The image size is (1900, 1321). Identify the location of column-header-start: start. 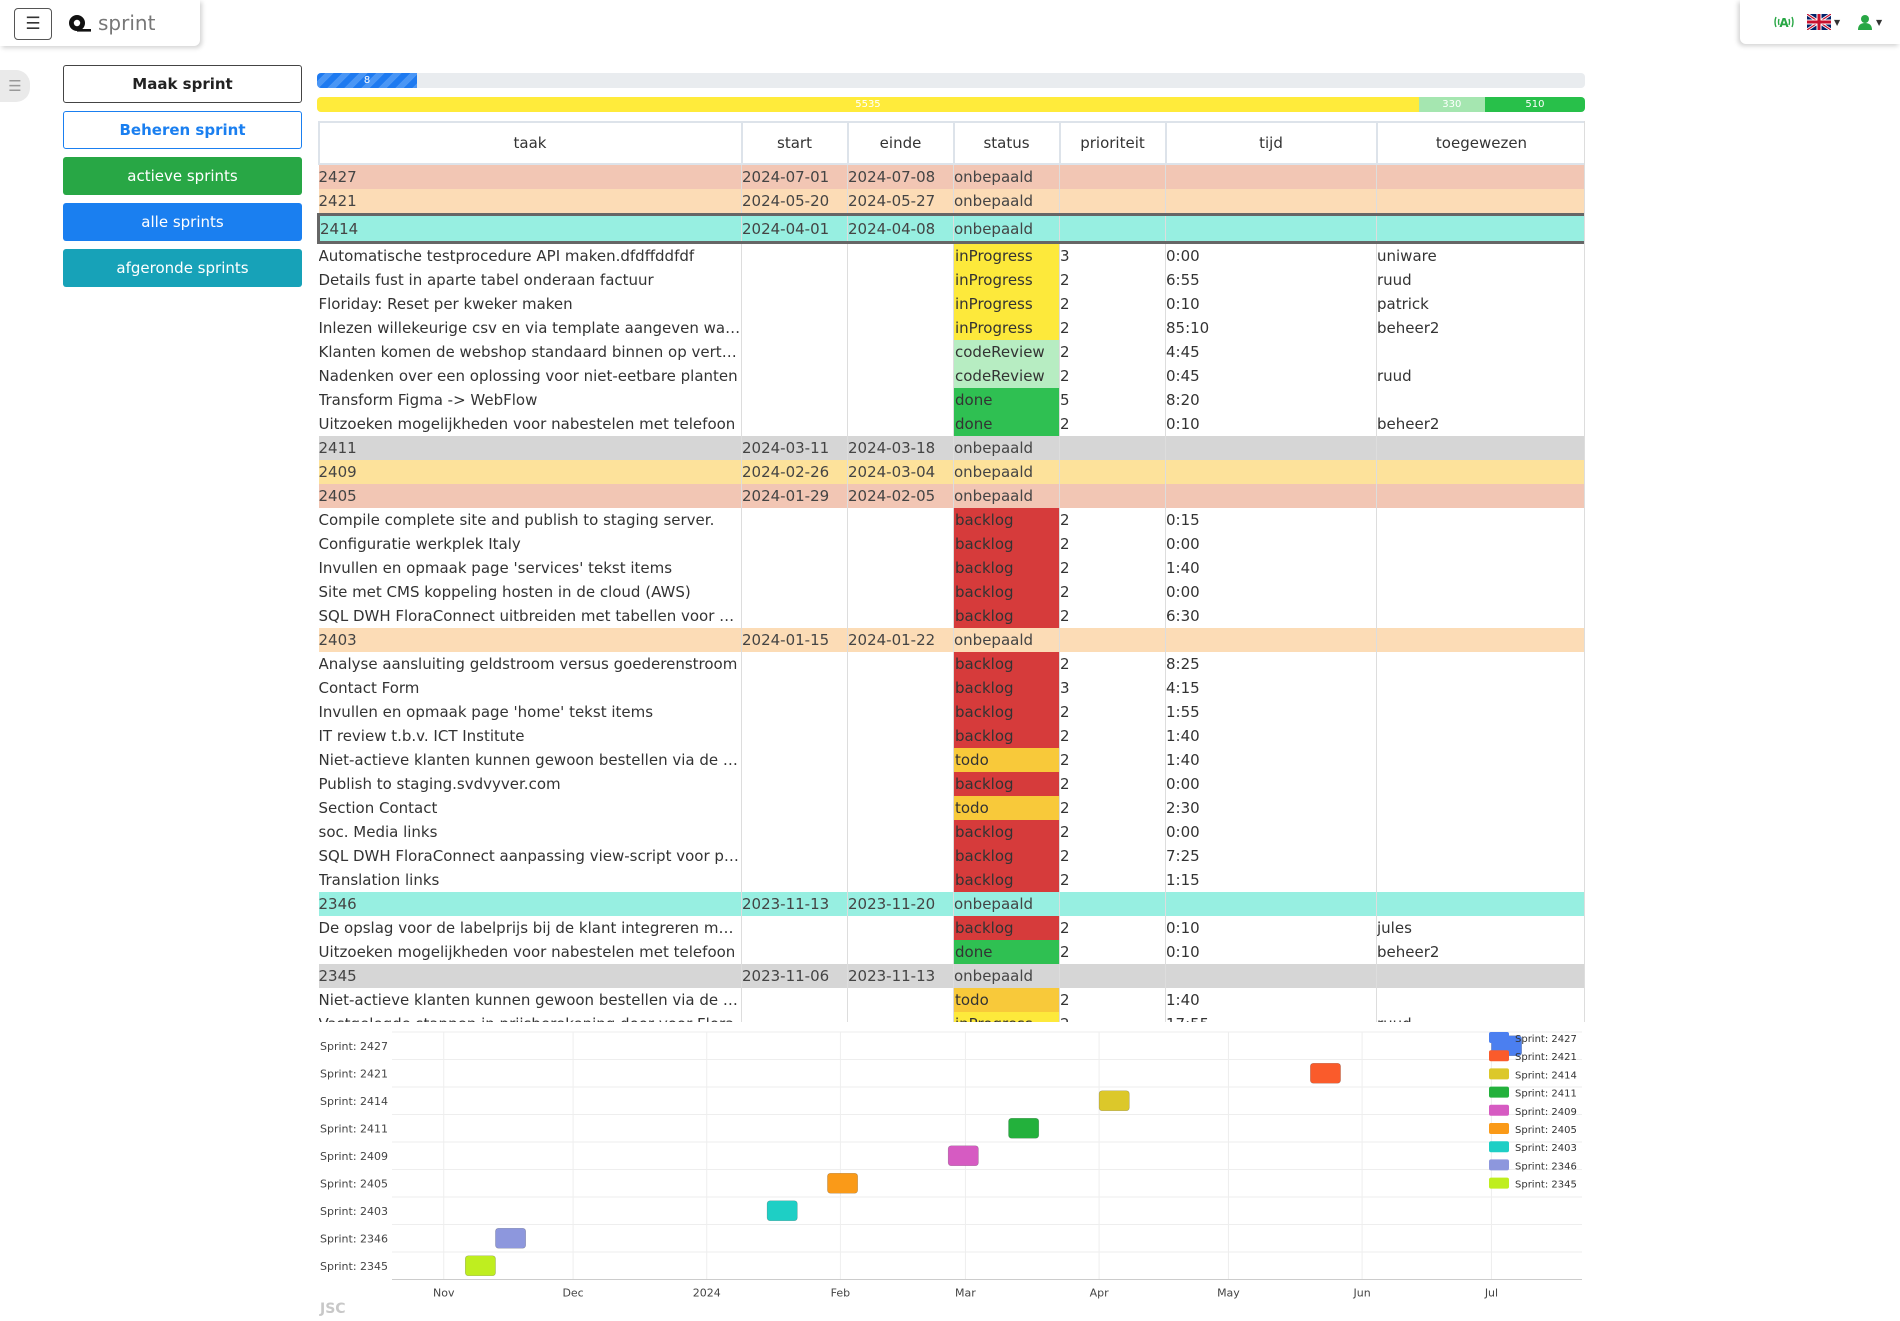
(794, 143).